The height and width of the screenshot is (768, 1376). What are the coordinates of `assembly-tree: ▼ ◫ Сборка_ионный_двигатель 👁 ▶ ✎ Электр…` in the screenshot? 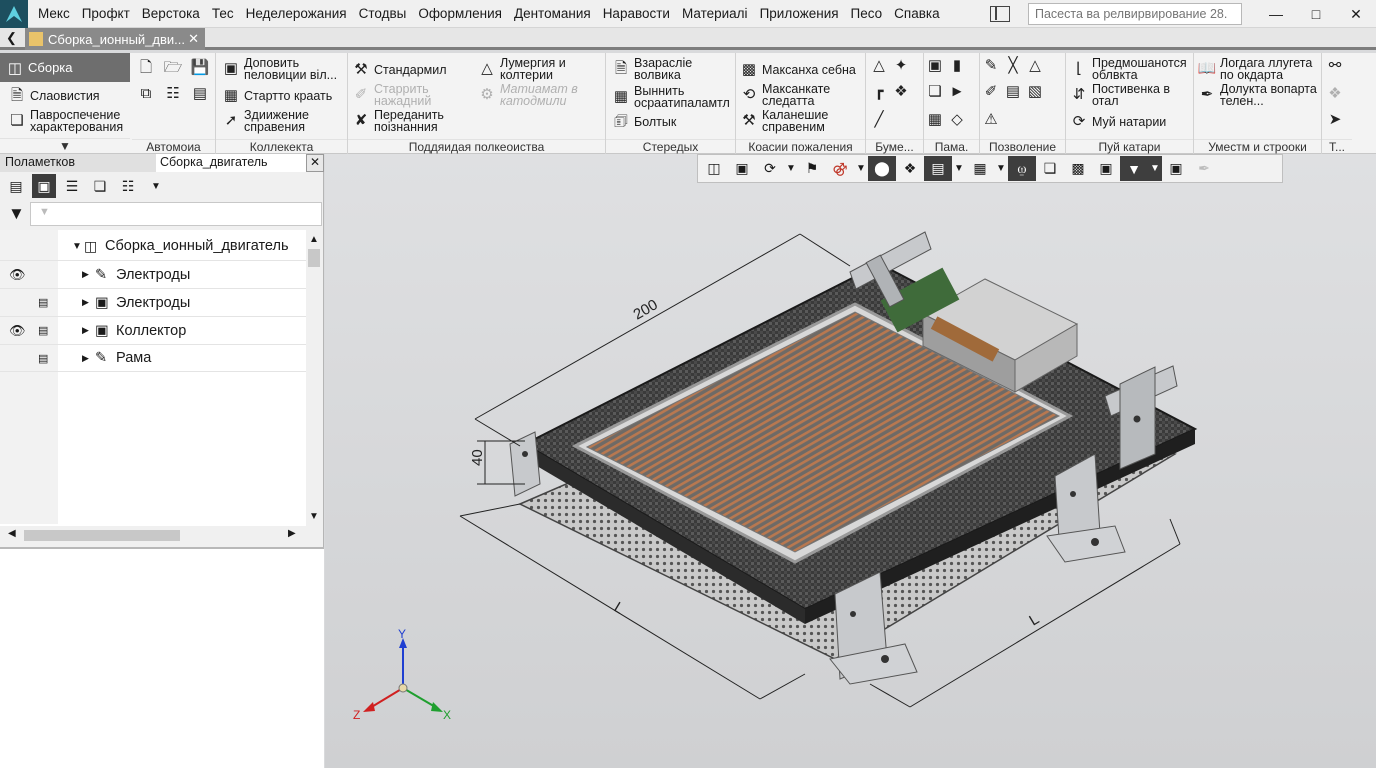 It's located at (153, 378).